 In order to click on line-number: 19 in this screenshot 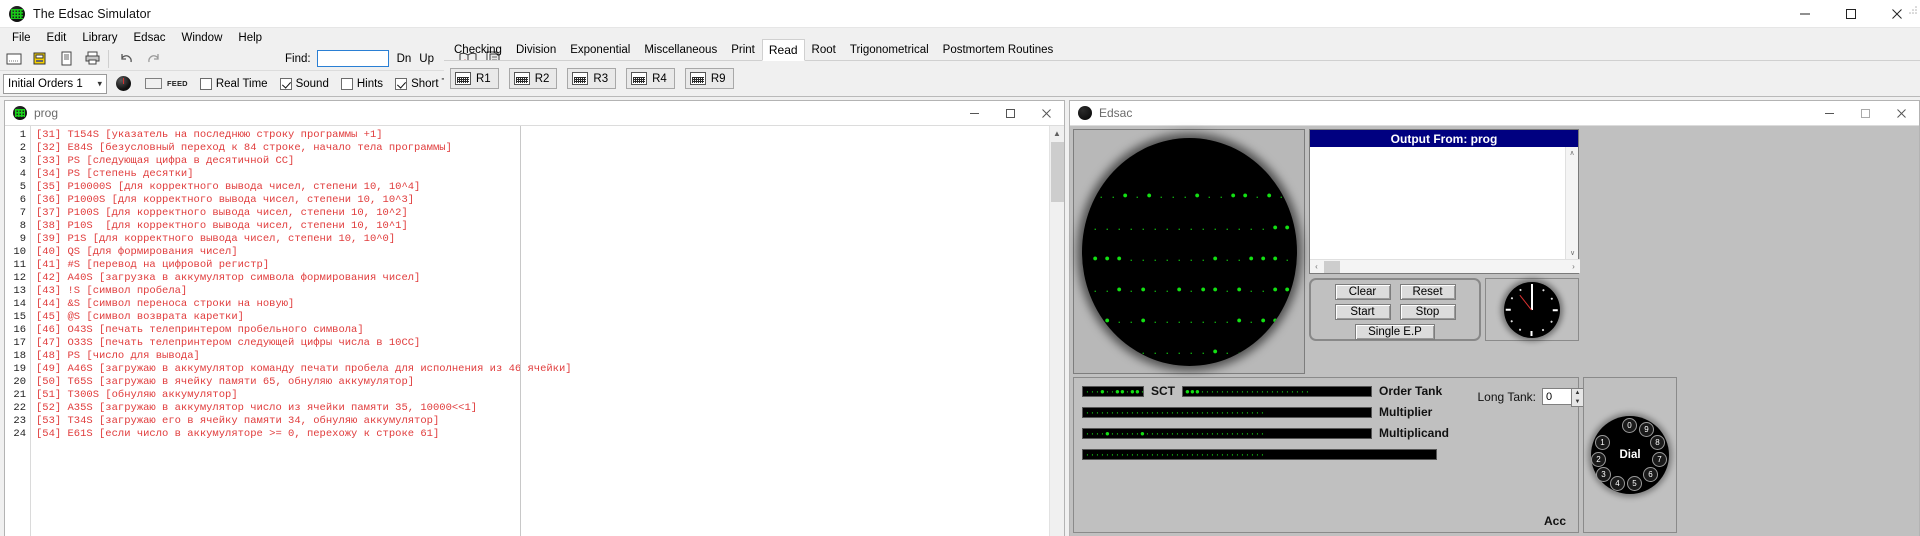, I will do `click(19, 369)`.